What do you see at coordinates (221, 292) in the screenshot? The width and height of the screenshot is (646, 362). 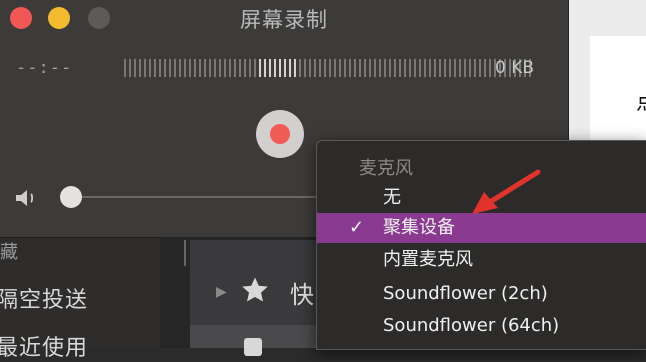 I see `chevron-right-icon: ▶` at bounding box center [221, 292].